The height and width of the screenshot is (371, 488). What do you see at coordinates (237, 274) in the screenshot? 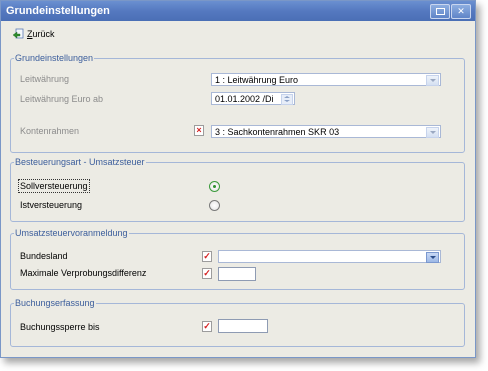
I see `differenz-input` at bounding box center [237, 274].